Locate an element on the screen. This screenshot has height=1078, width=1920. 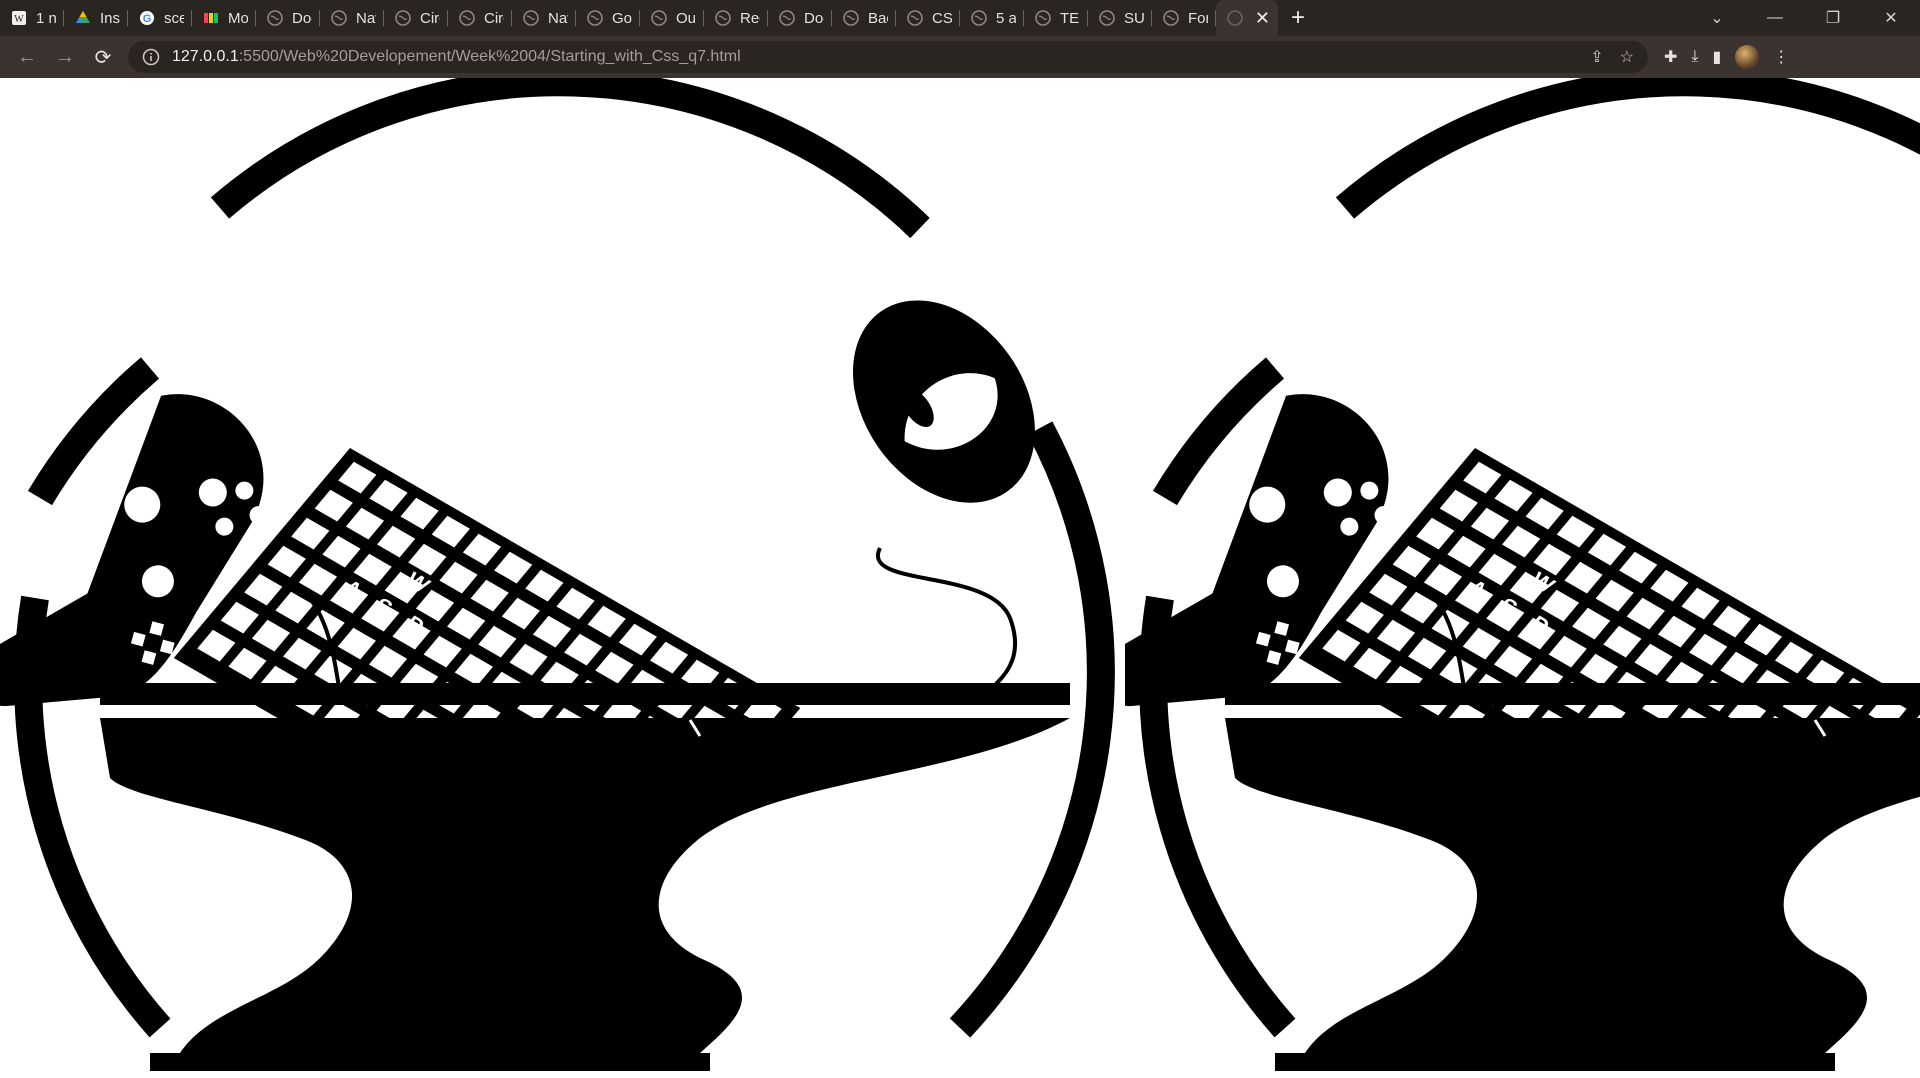
tab-12: Requ is located at coordinates (736, 18).